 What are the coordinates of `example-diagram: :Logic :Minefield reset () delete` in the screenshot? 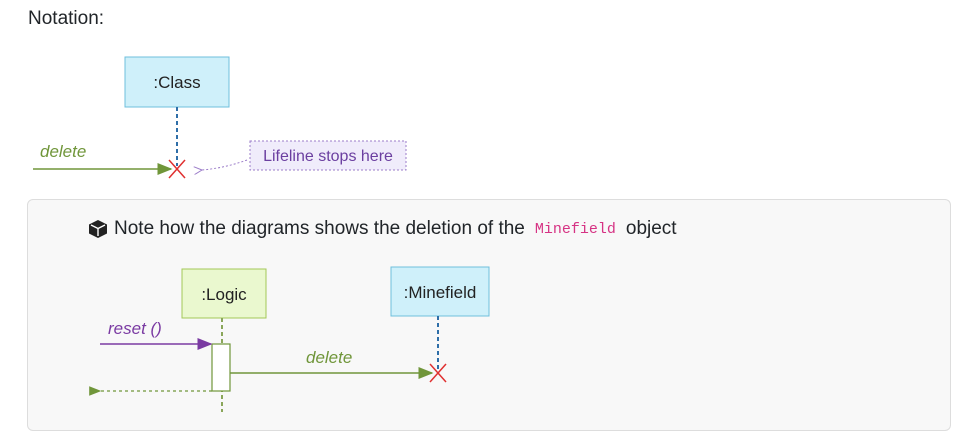 It's located at (289, 339).